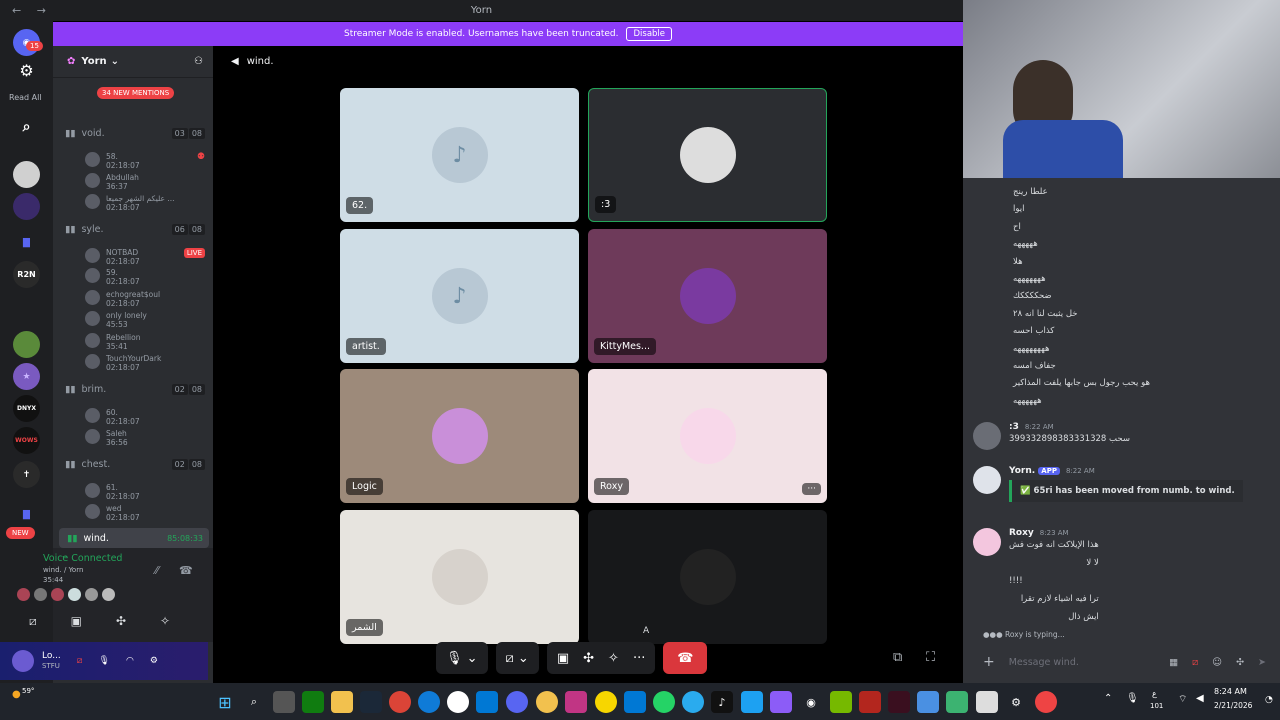  I want to click on voice-user: 61. 02:18:07, so click(145, 492).